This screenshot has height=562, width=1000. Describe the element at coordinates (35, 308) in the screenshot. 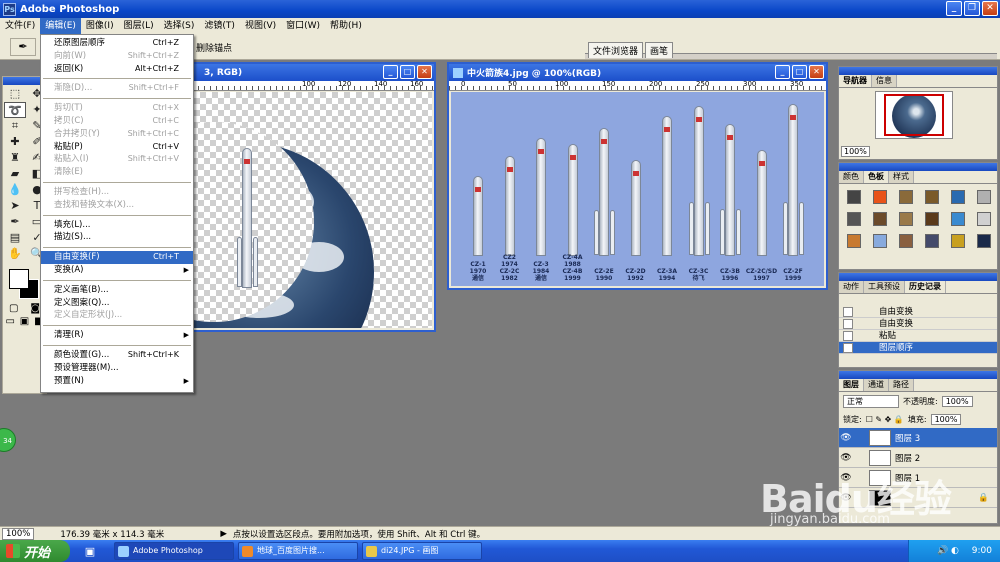

I see `quickmask-mode-icon: ◙` at that location.